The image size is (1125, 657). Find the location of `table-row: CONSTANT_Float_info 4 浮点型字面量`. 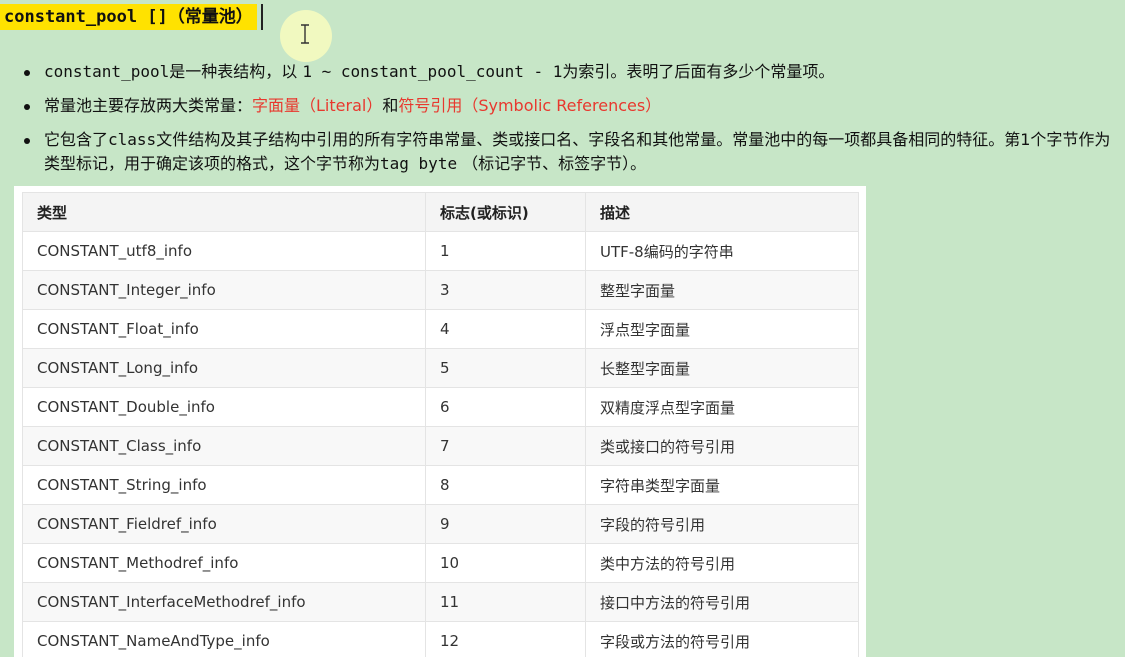

table-row: CONSTANT_Float_info 4 浮点型字面量 is located at coordinates (440, 329).